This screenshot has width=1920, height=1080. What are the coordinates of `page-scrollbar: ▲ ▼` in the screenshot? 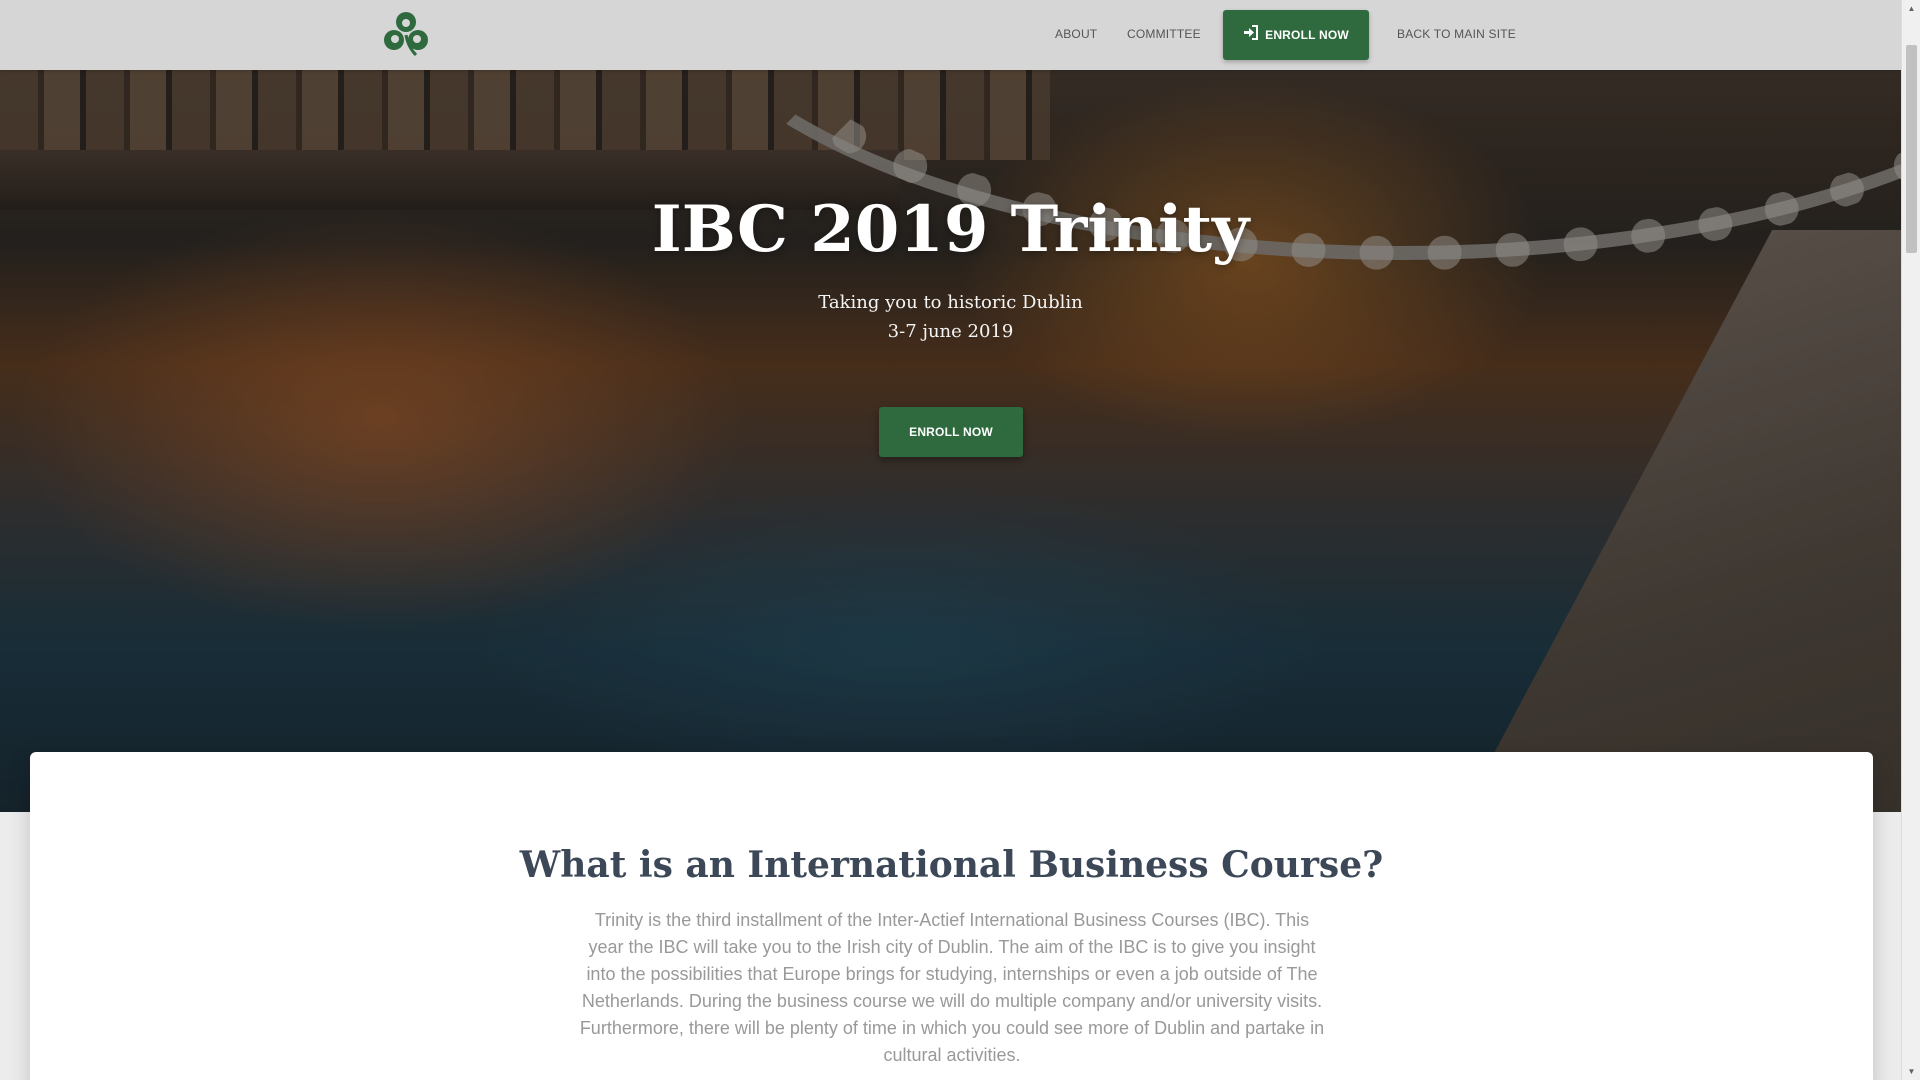 It's located at (1910, 540).